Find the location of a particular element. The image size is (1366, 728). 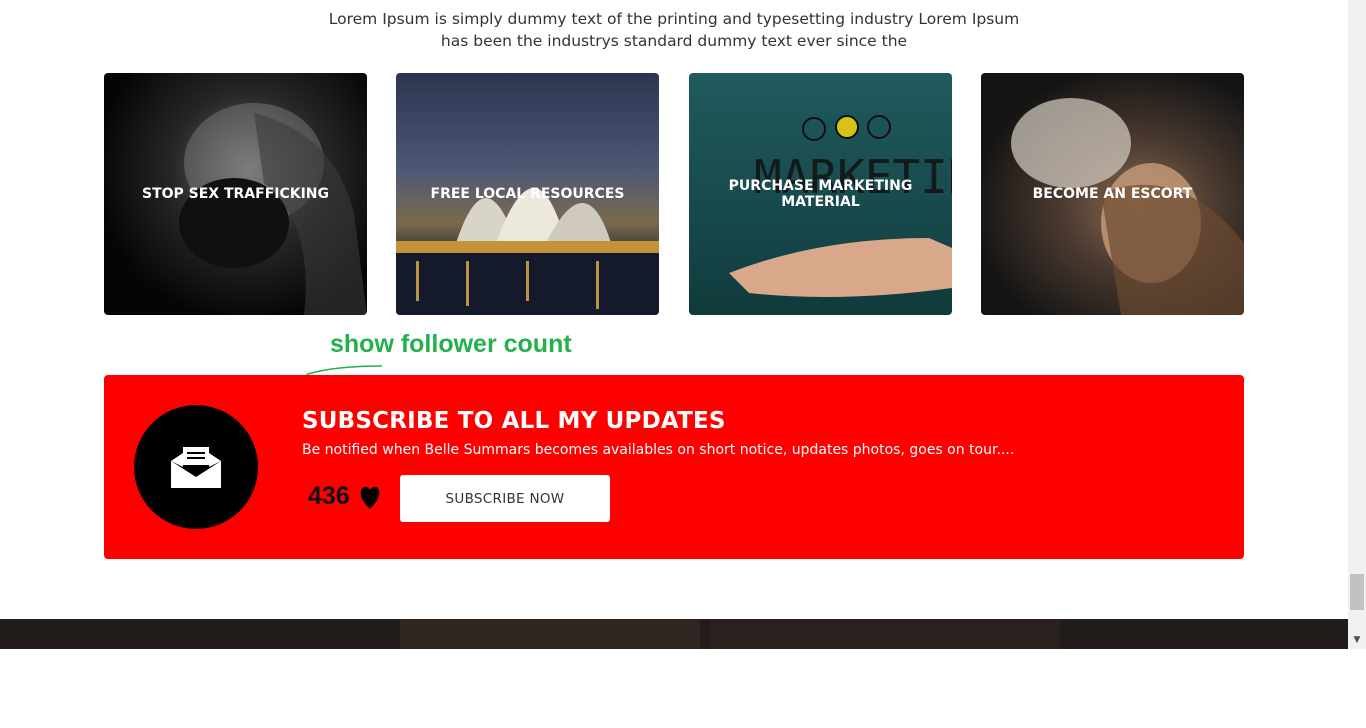

scroll-down-arrow-icon: ▼ is located at coordinates (1357, 640).